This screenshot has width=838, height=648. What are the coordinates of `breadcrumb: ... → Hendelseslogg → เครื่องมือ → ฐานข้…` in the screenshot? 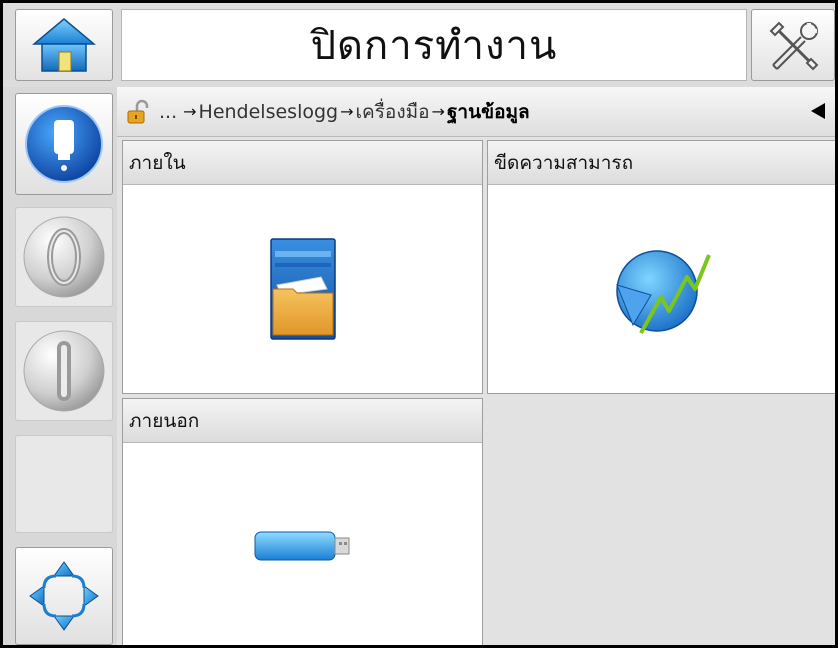 It's located at (476, 112).